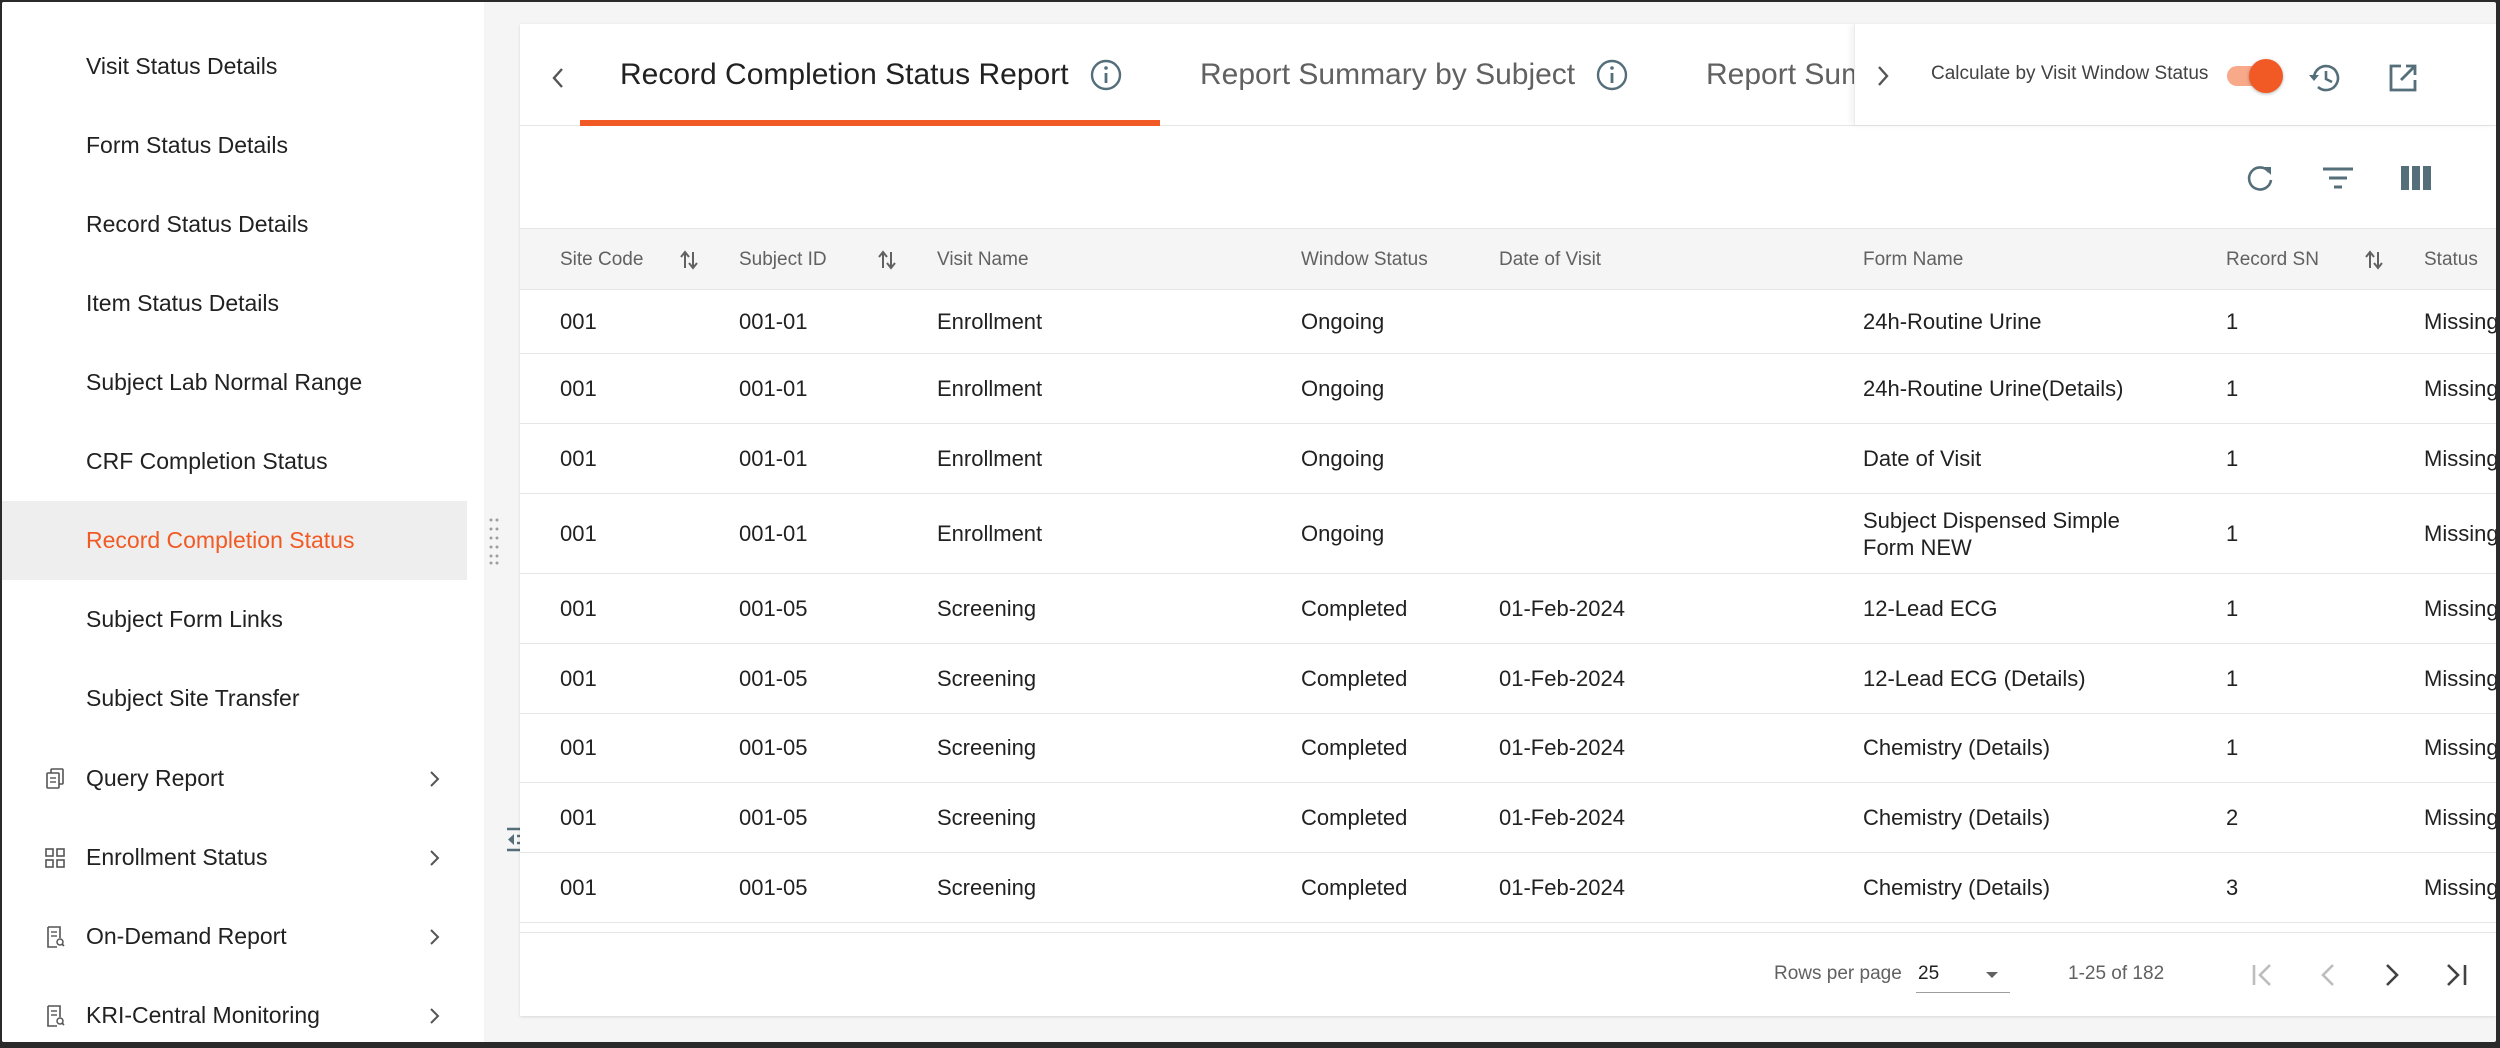 This screenshot has height=1048, width=2500. I want to click on sidebar-item-visit-status-details: Visit Status Details, so click(234, 66).